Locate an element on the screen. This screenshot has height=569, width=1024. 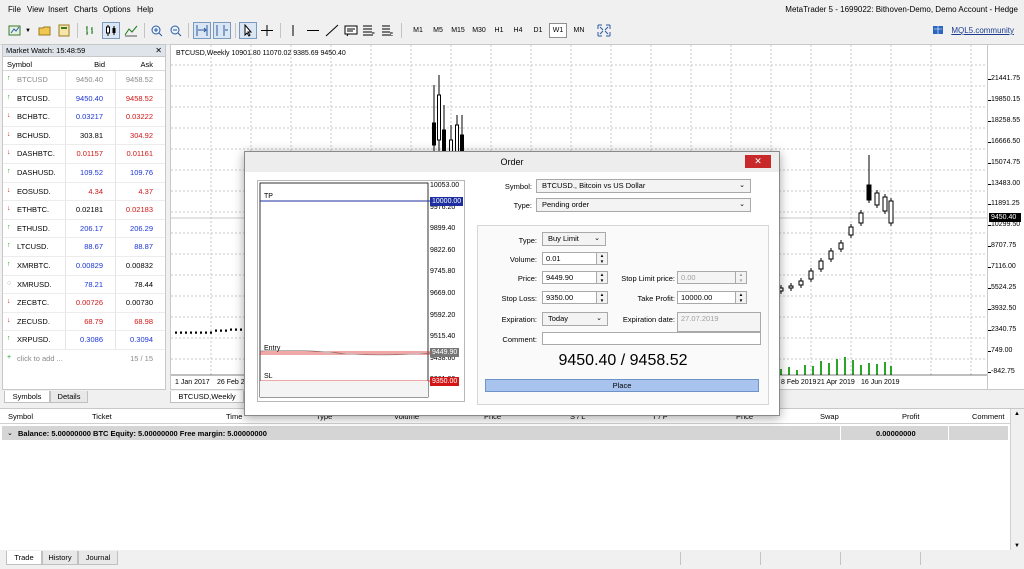
menu-view: View is located at coordinates (35, 9).